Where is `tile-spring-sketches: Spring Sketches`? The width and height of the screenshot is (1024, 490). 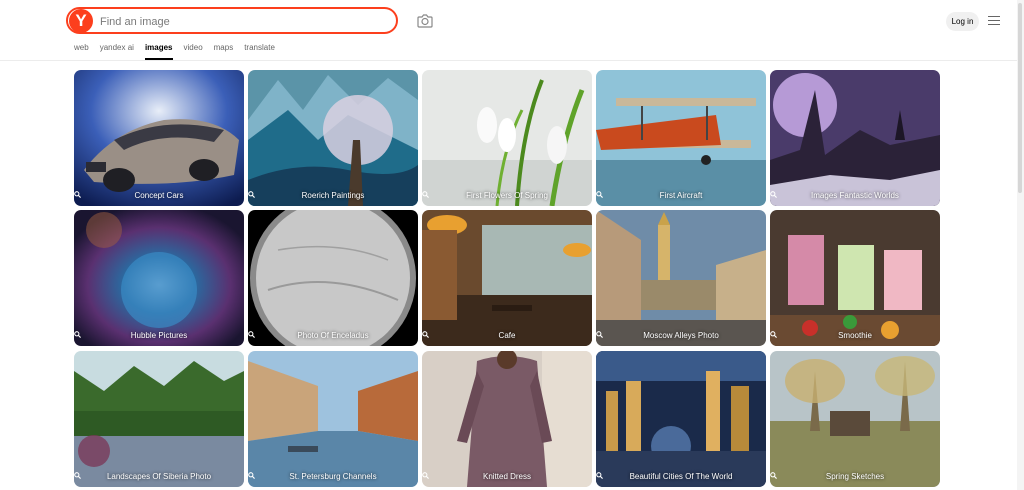 tile-spring-sketches: Spring Sketches is located at coordinates (855, 419).